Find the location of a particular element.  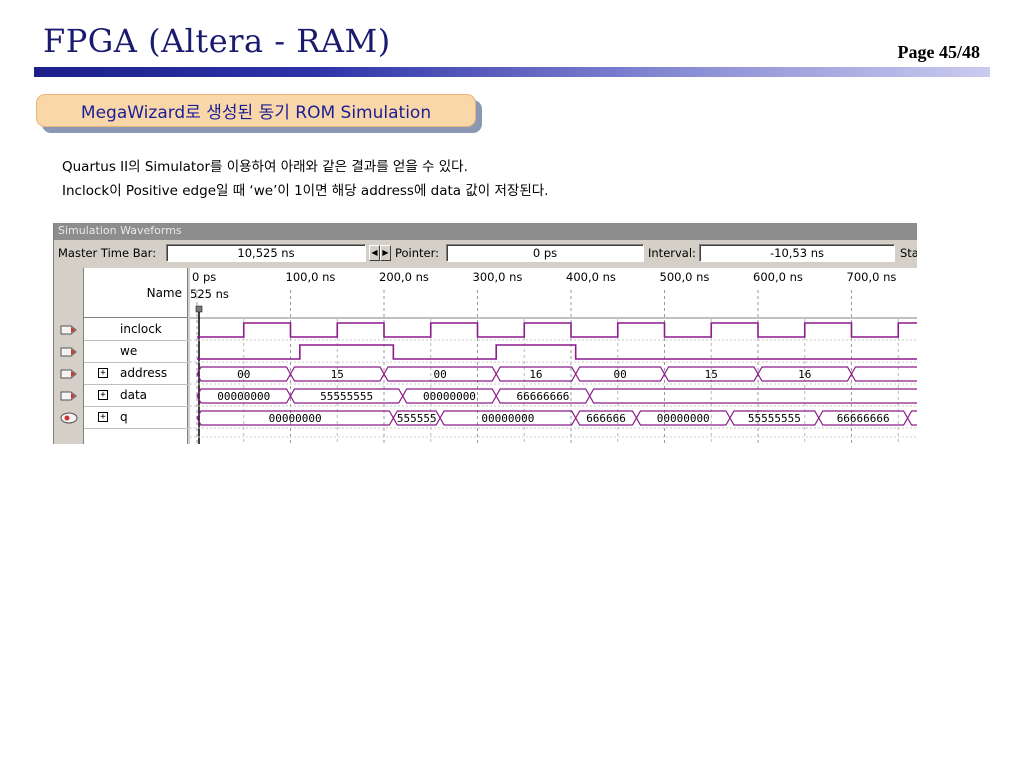

section-heading: MegaWizard로 생성된 동기 ROM Simulation is located at coordinates (256, 110).